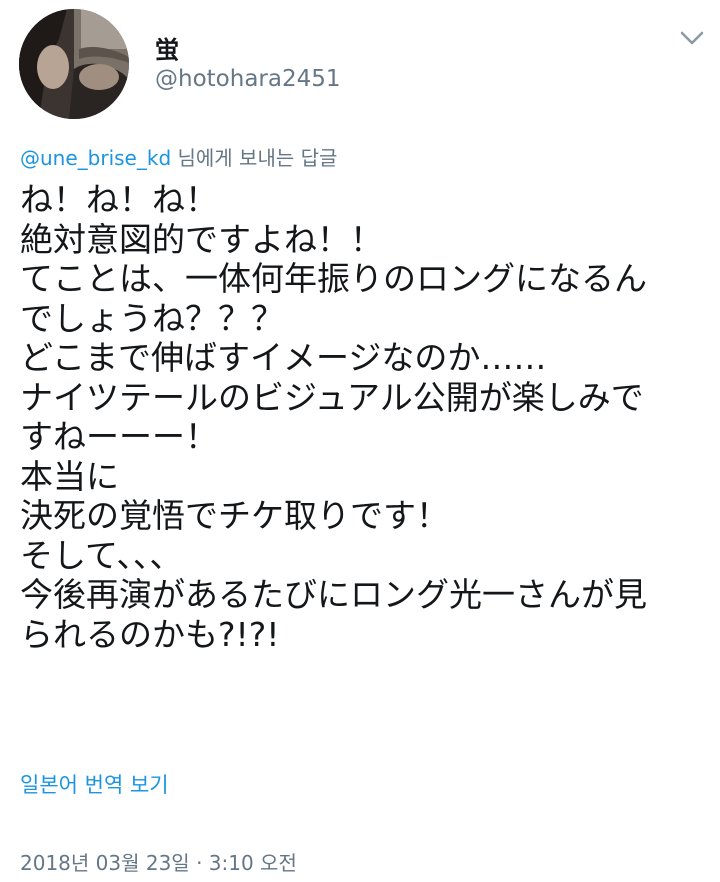 The image size is (720, 882). Describe the element at coordinates (158, 861) in the screenshot. I see `tweet-timestamp: 2018년 03월 23일 · 3:10 오전` at that location.